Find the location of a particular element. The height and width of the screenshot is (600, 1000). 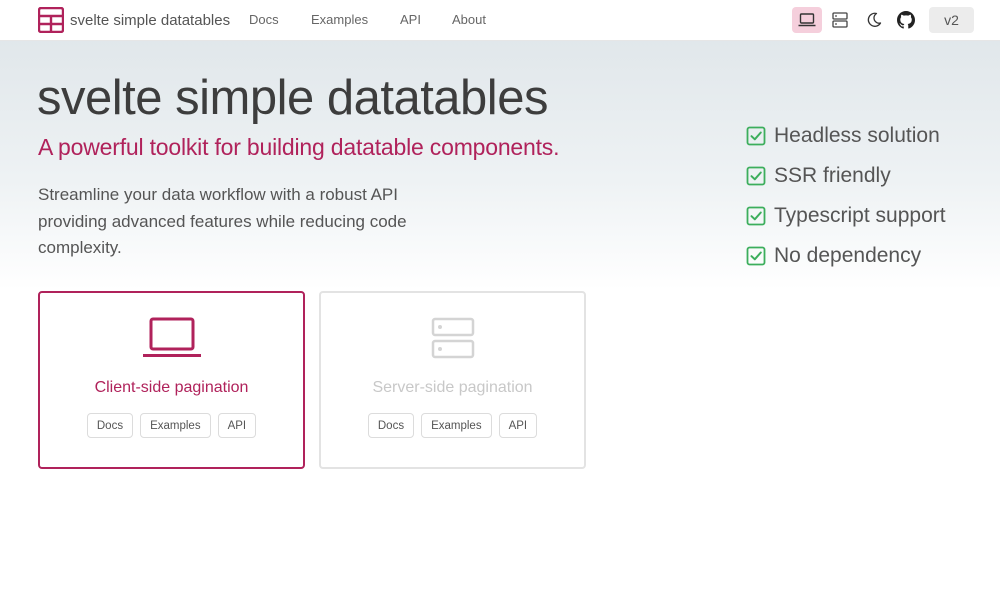

card-title: Client-side pagination is located at coordinates (171, 387).